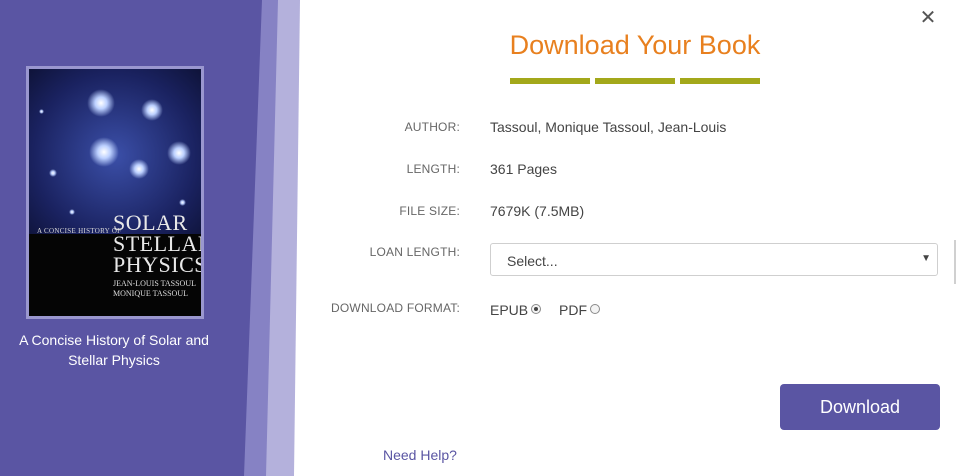 This screenshot has height=476, width=956. Describe the element at coordinates (573, 310) in the screenshot. I see `format-option-label: PDF` at that location.